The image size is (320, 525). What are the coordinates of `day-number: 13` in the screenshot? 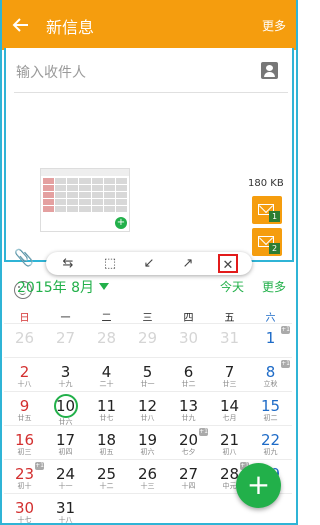 It's located at (188, 406).